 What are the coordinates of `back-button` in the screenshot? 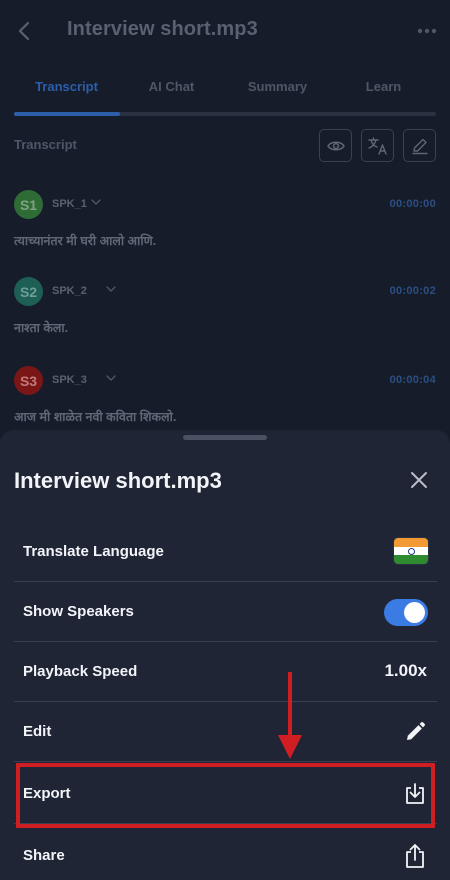 It's located at (24, 31).